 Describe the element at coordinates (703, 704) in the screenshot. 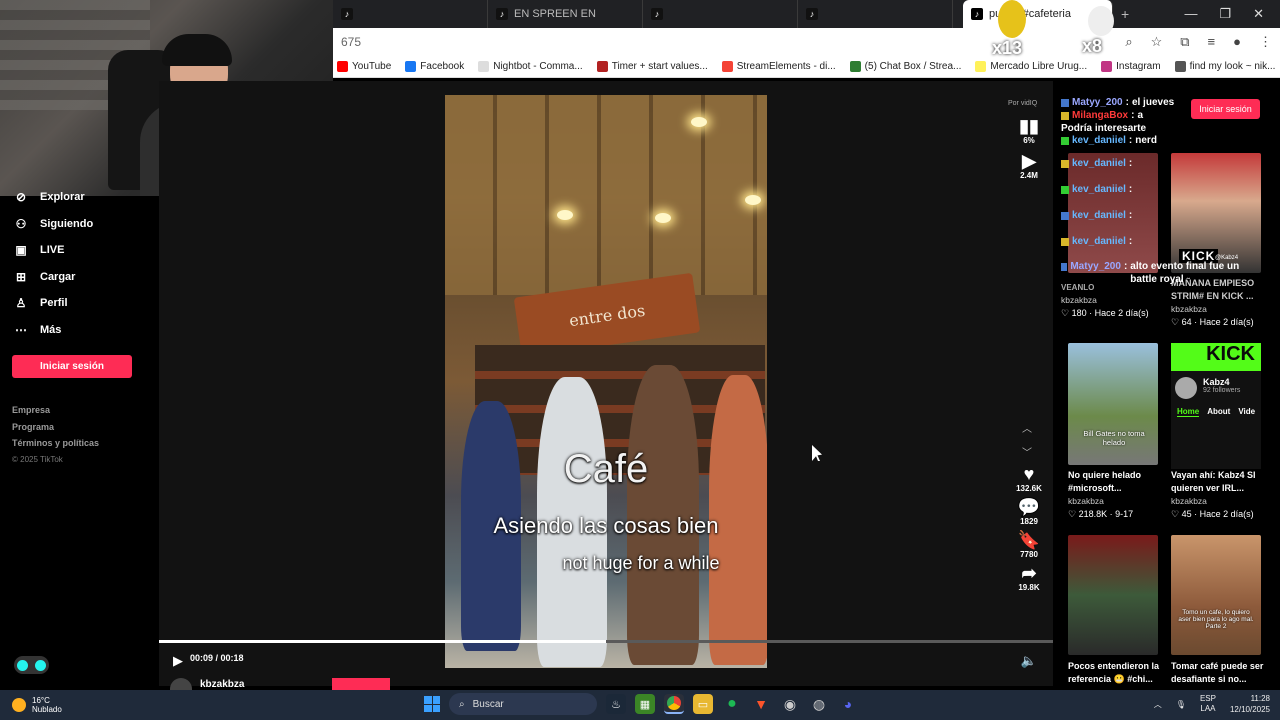

I see `file-explorer-icon: ▭` at that location.